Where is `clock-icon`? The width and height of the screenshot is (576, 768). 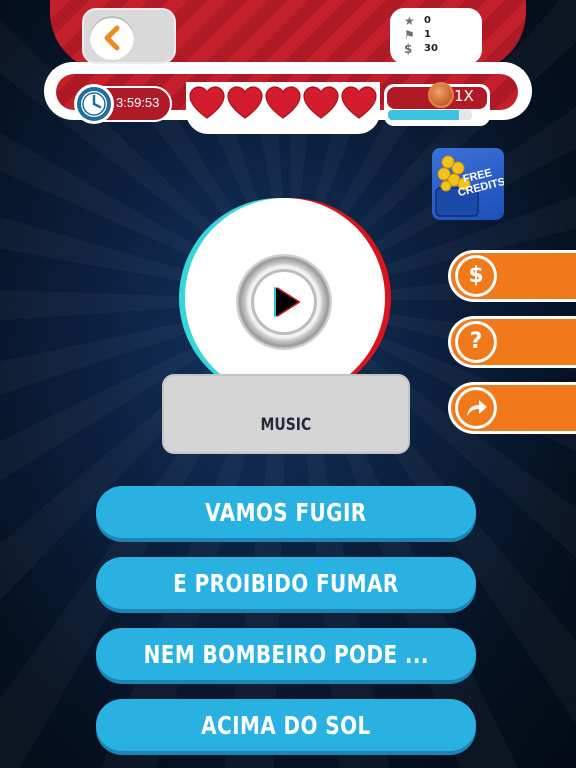
clock-icon is located at coordinates (94, 104).